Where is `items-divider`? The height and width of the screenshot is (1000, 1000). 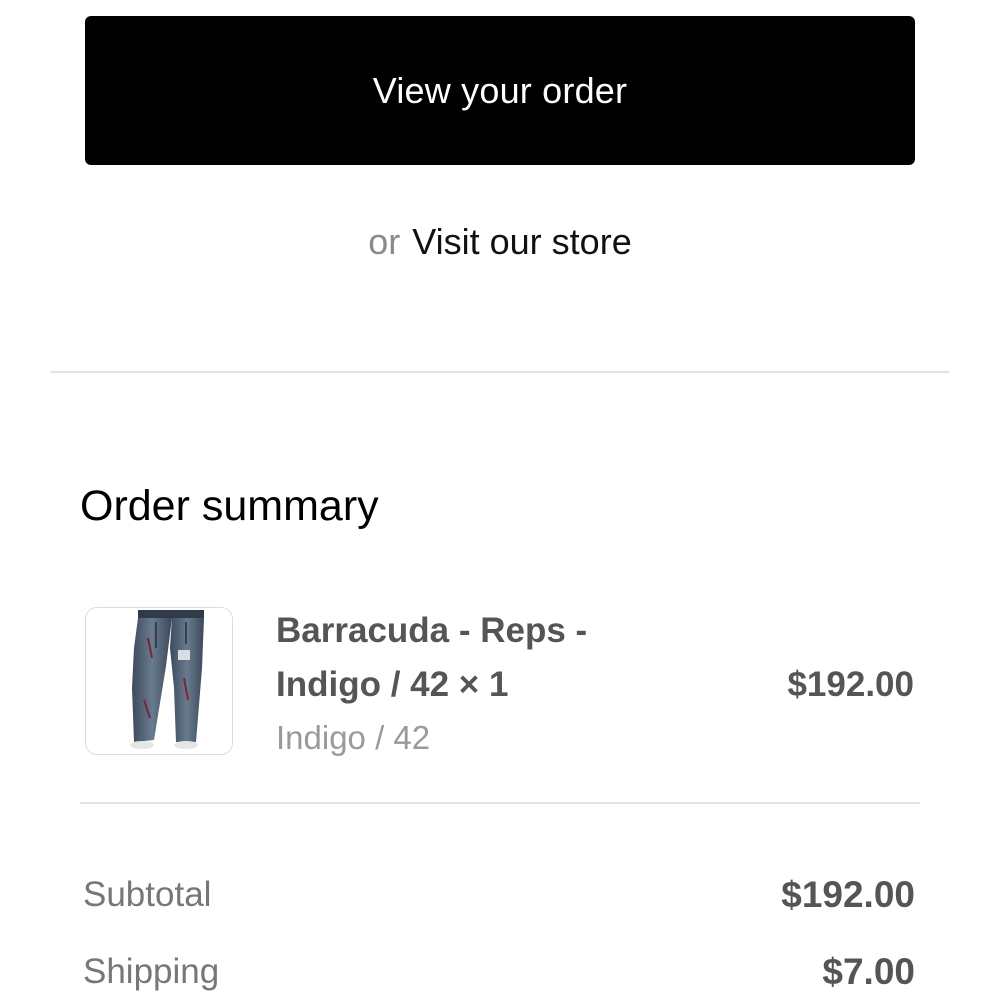 items-divider is located at coordinates (500, 803).